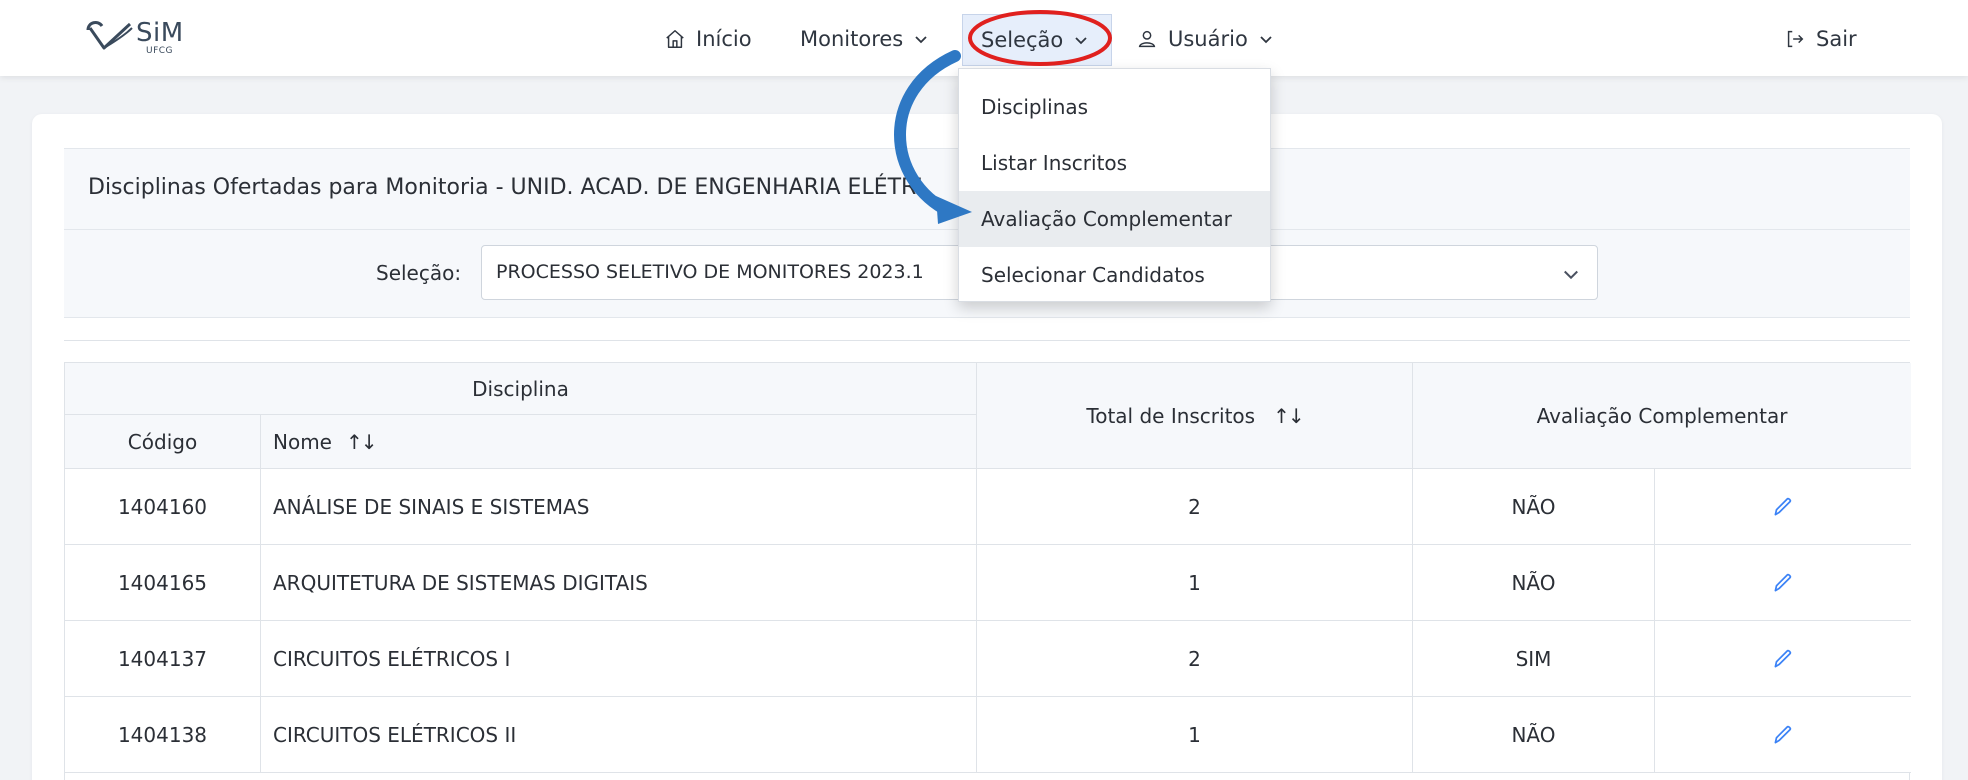 This screenshot has height=780, width=1968. Describe the element at coordinates (419, 273) in the screenshot. I see `selection-label: Seleção:` at that location.